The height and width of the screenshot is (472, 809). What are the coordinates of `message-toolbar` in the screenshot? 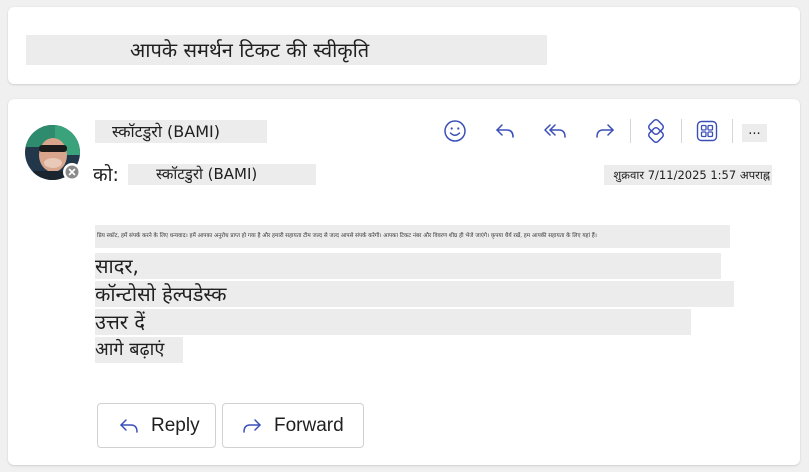 It's located at (591, 131).